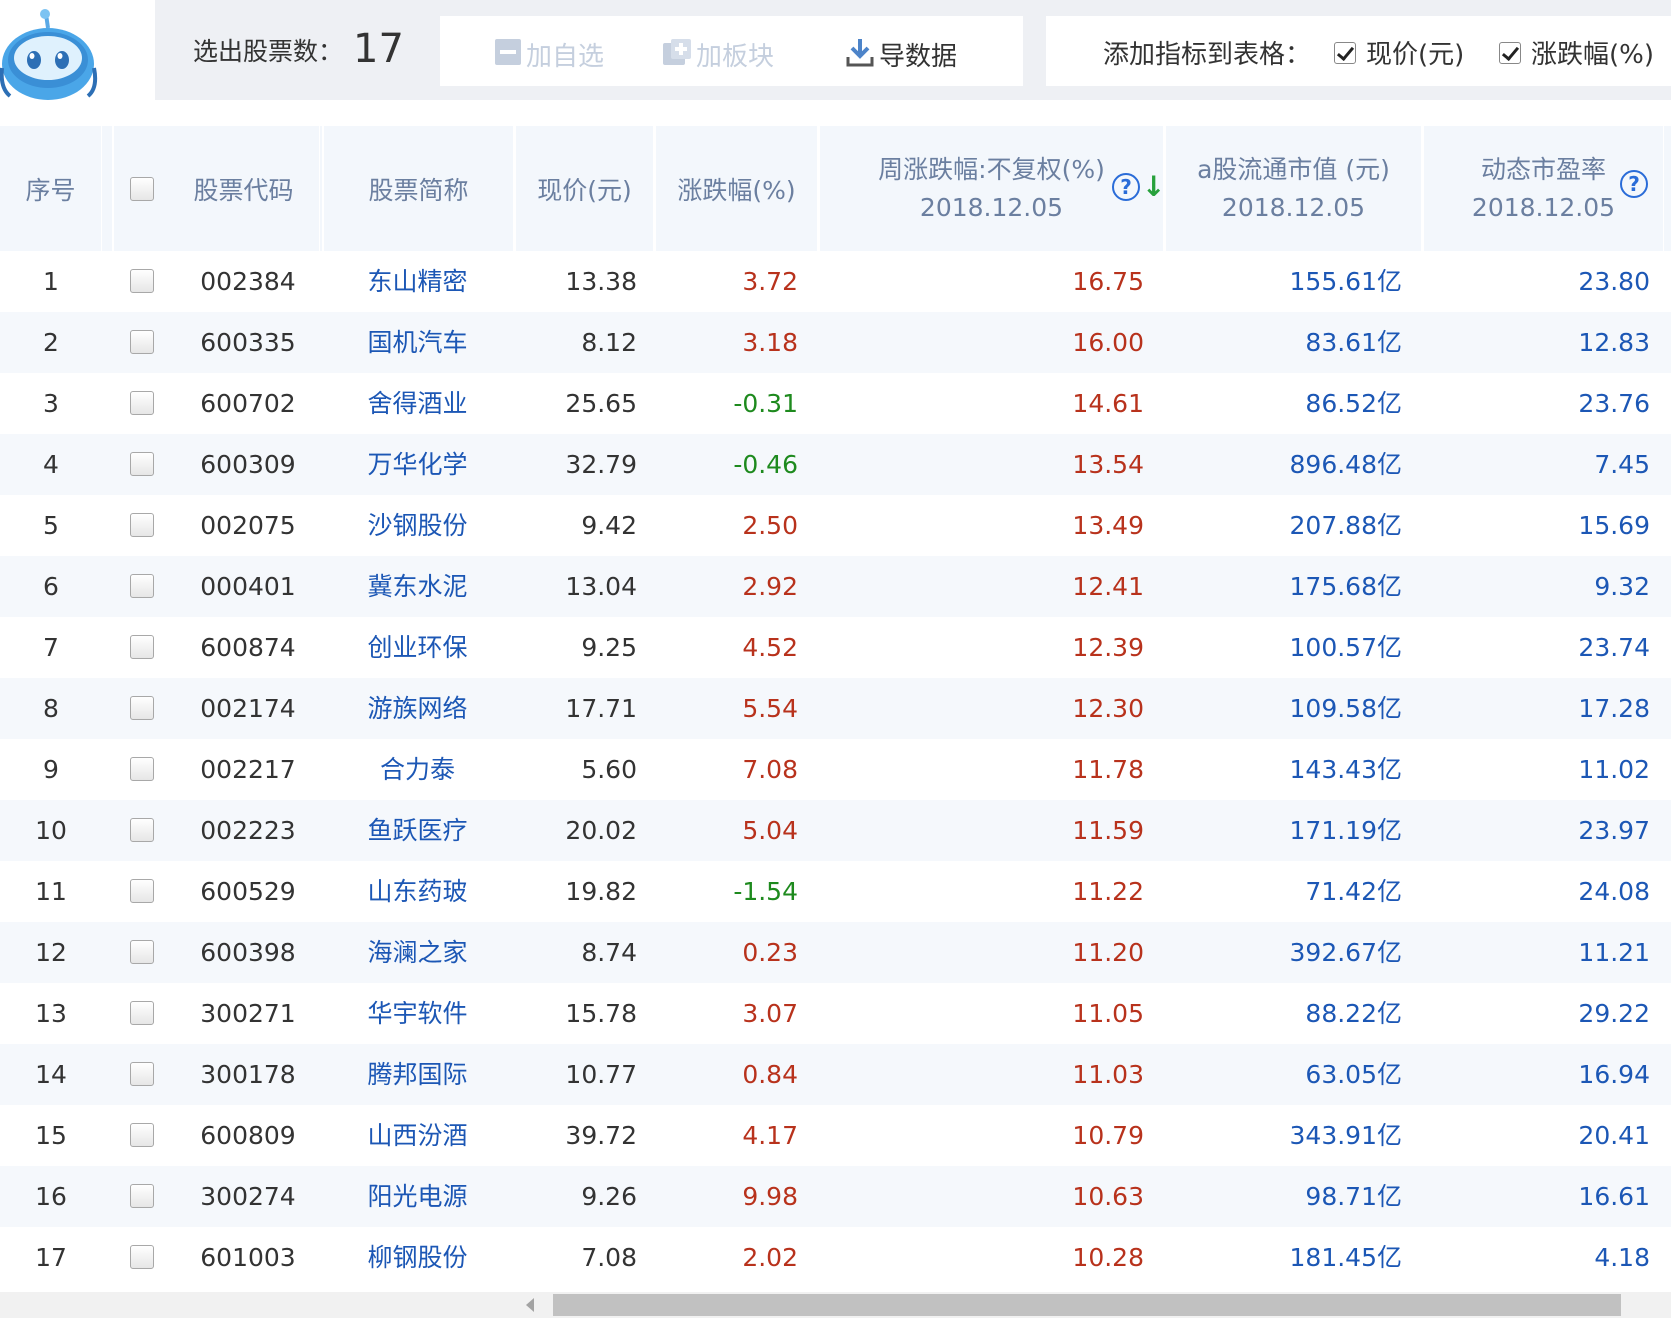 This screenshot has height=1318, width=1671. I want to click on row-index: 16, so click(51, 1196).